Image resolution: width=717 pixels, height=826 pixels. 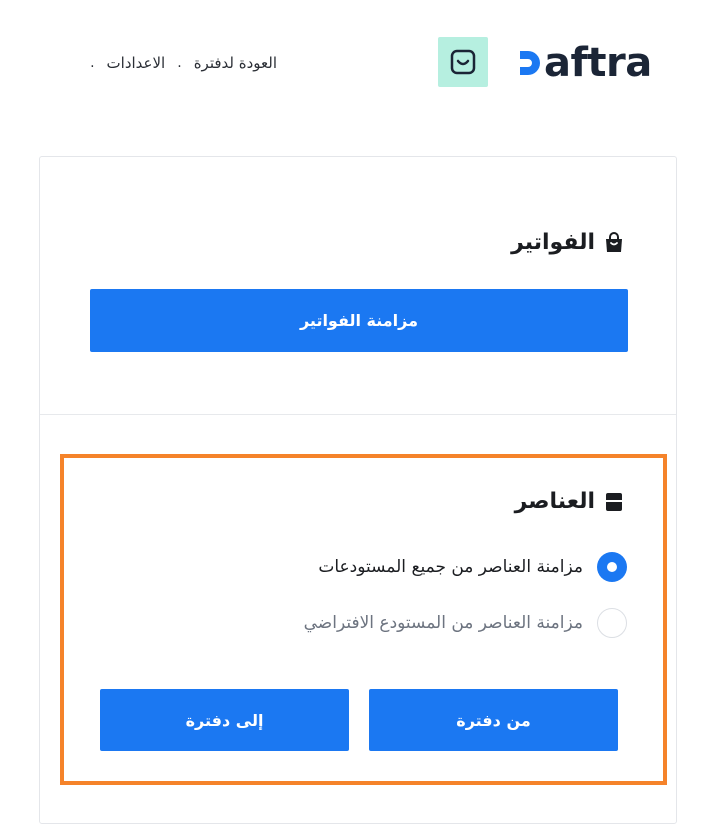 What do you see at coordinates (224, 720) in the screenshot?
I see `sync-to-daftra-button: إلى دفترة` at bounding box center [224, 720].